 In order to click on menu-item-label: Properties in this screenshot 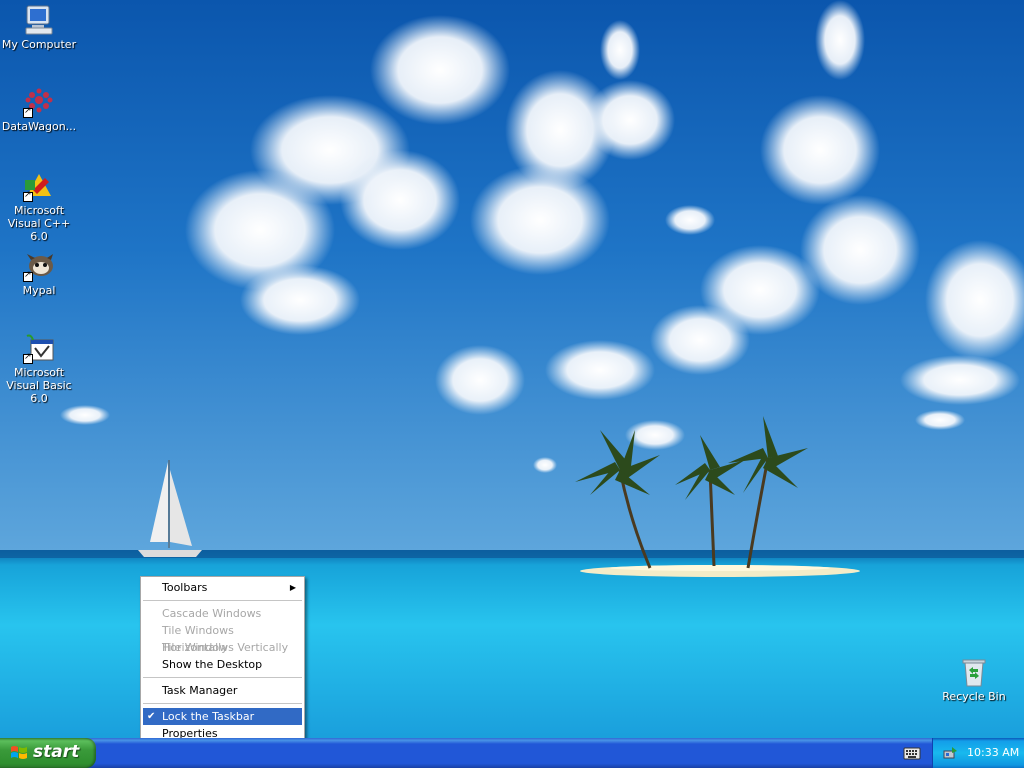, I will do `click(190, 732)`.